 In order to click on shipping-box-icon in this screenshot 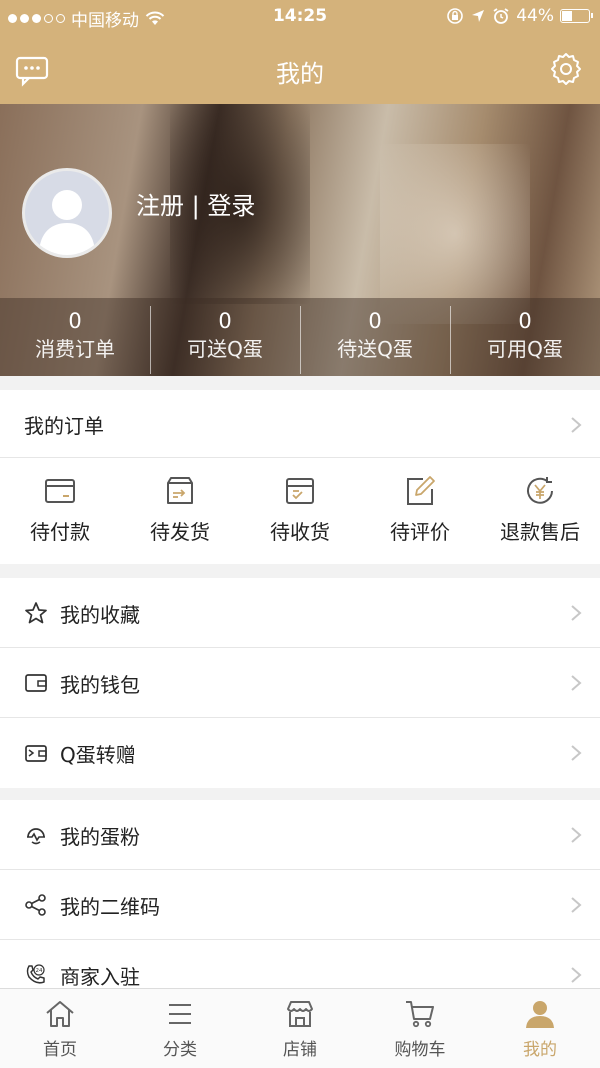, I will do `click(180, 490)`.